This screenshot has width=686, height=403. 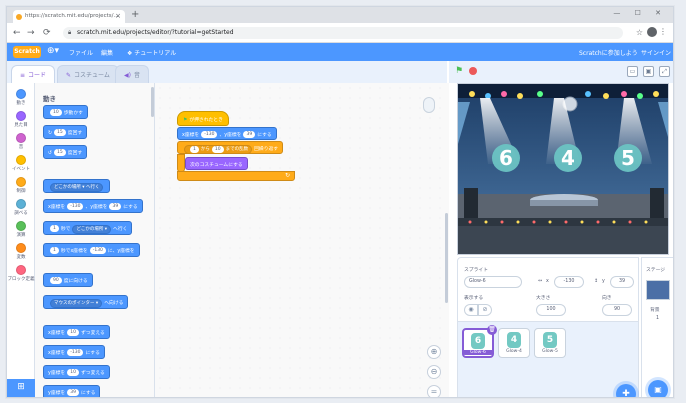 What do you see at coordinates (514, 343) in the screenshot?
I see `sprite-thumb-glow-4: 4 Glow-4` at bounding box center [514, 343].